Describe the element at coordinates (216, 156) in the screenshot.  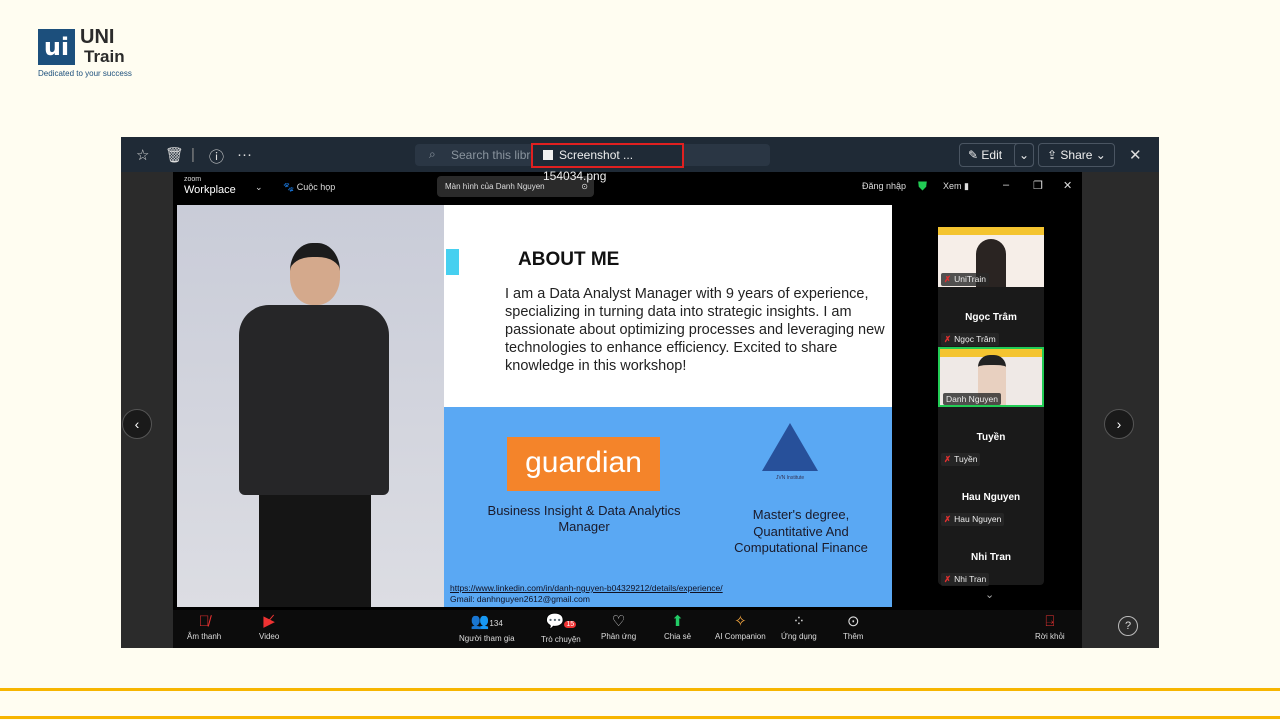
I see `info-icon: ⓘ` at that location.